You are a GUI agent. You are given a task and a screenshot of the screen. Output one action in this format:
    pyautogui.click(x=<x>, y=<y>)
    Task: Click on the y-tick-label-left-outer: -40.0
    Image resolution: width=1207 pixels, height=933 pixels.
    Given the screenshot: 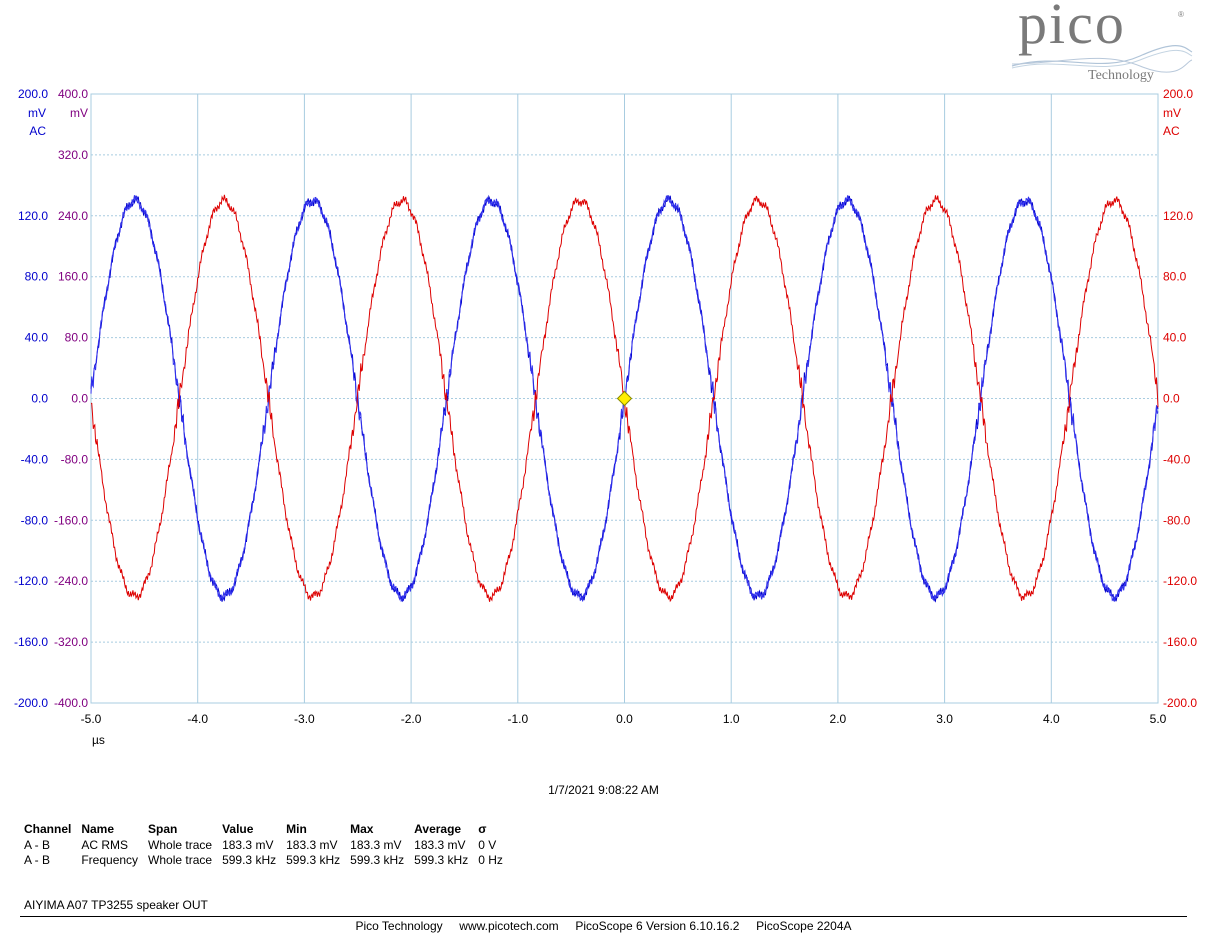 What is the action you would take?
    pyautogui.click(x=35, y=459)
    